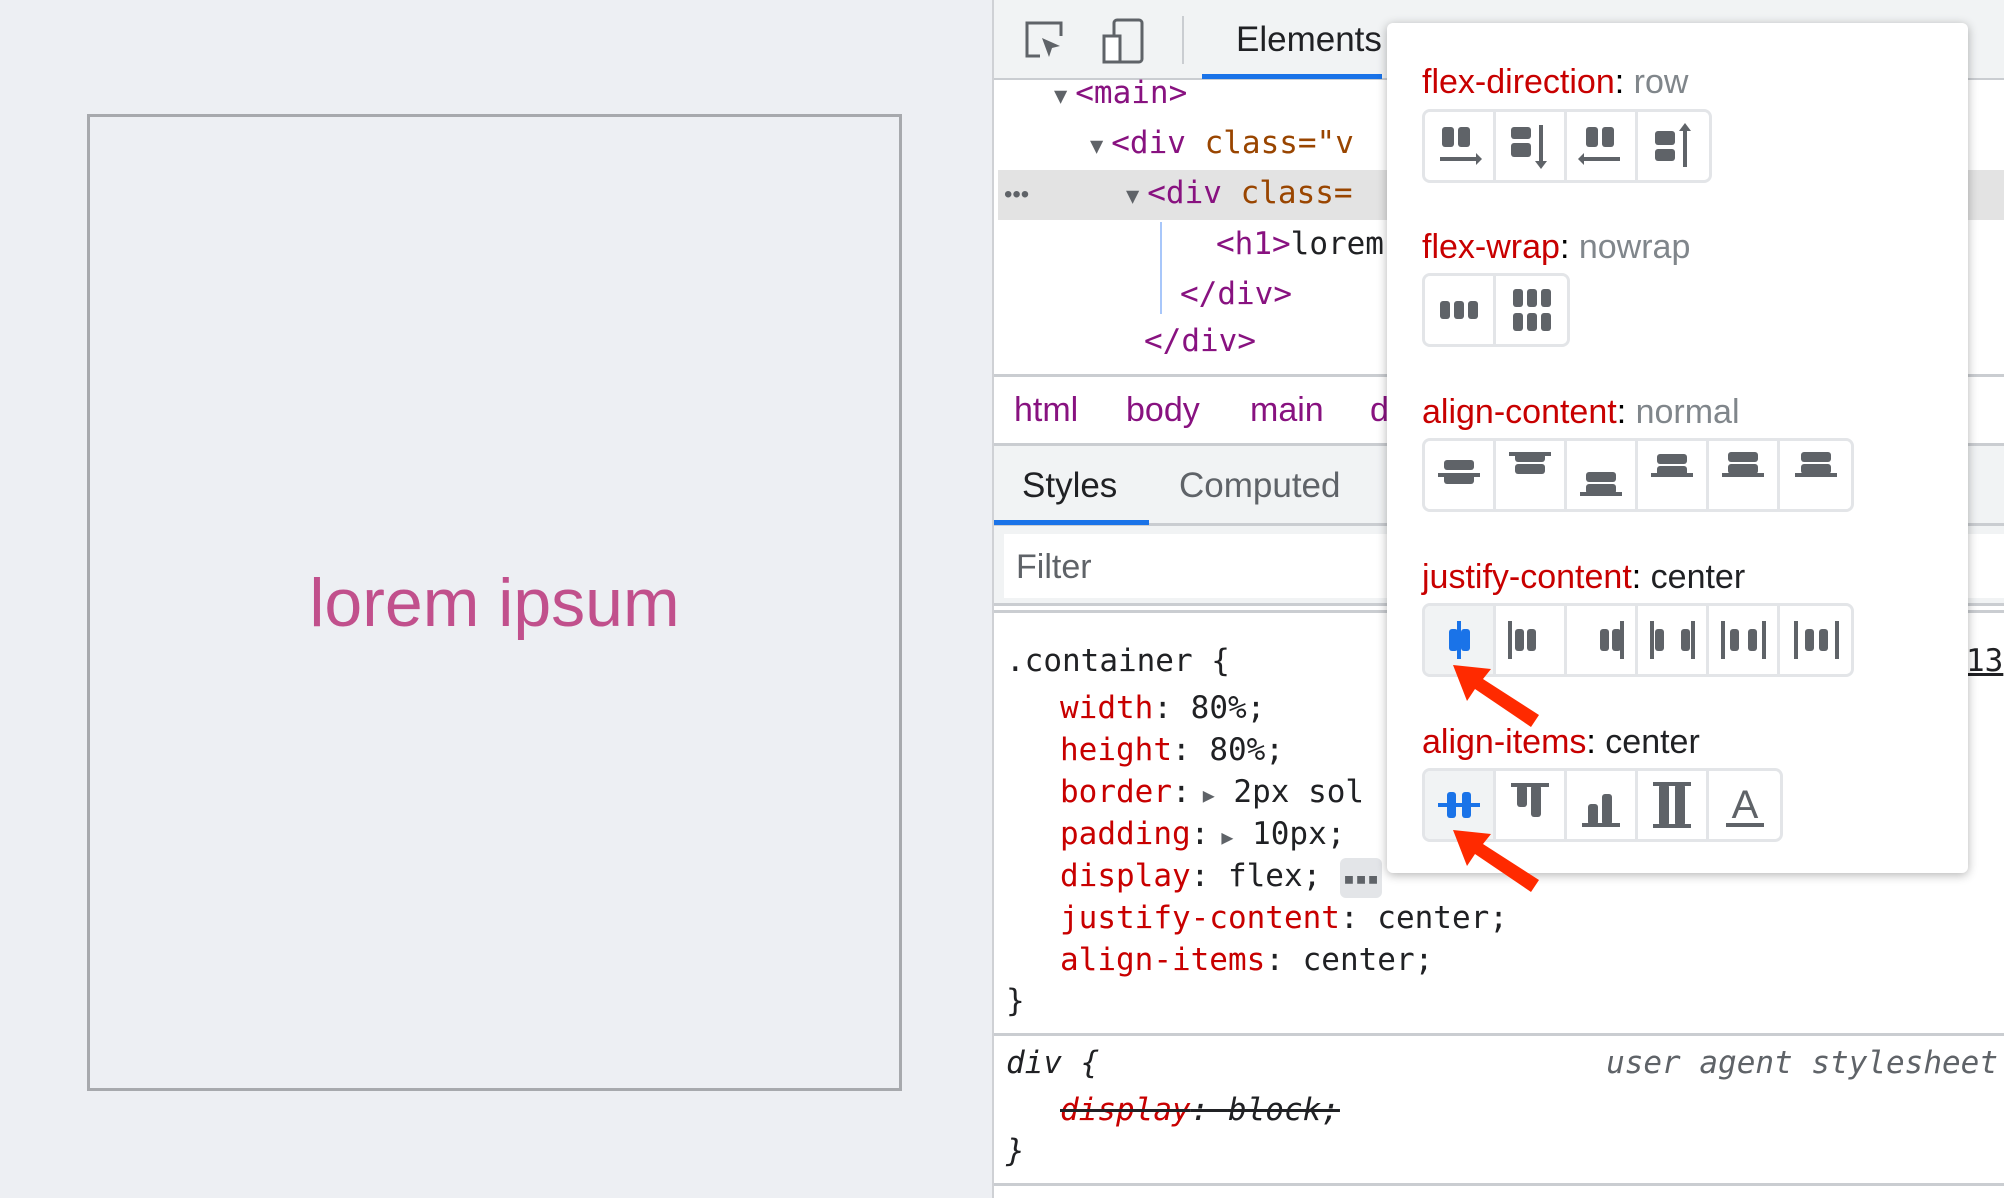  I want to click on tab-styles: Styles, so click(1069, 486).